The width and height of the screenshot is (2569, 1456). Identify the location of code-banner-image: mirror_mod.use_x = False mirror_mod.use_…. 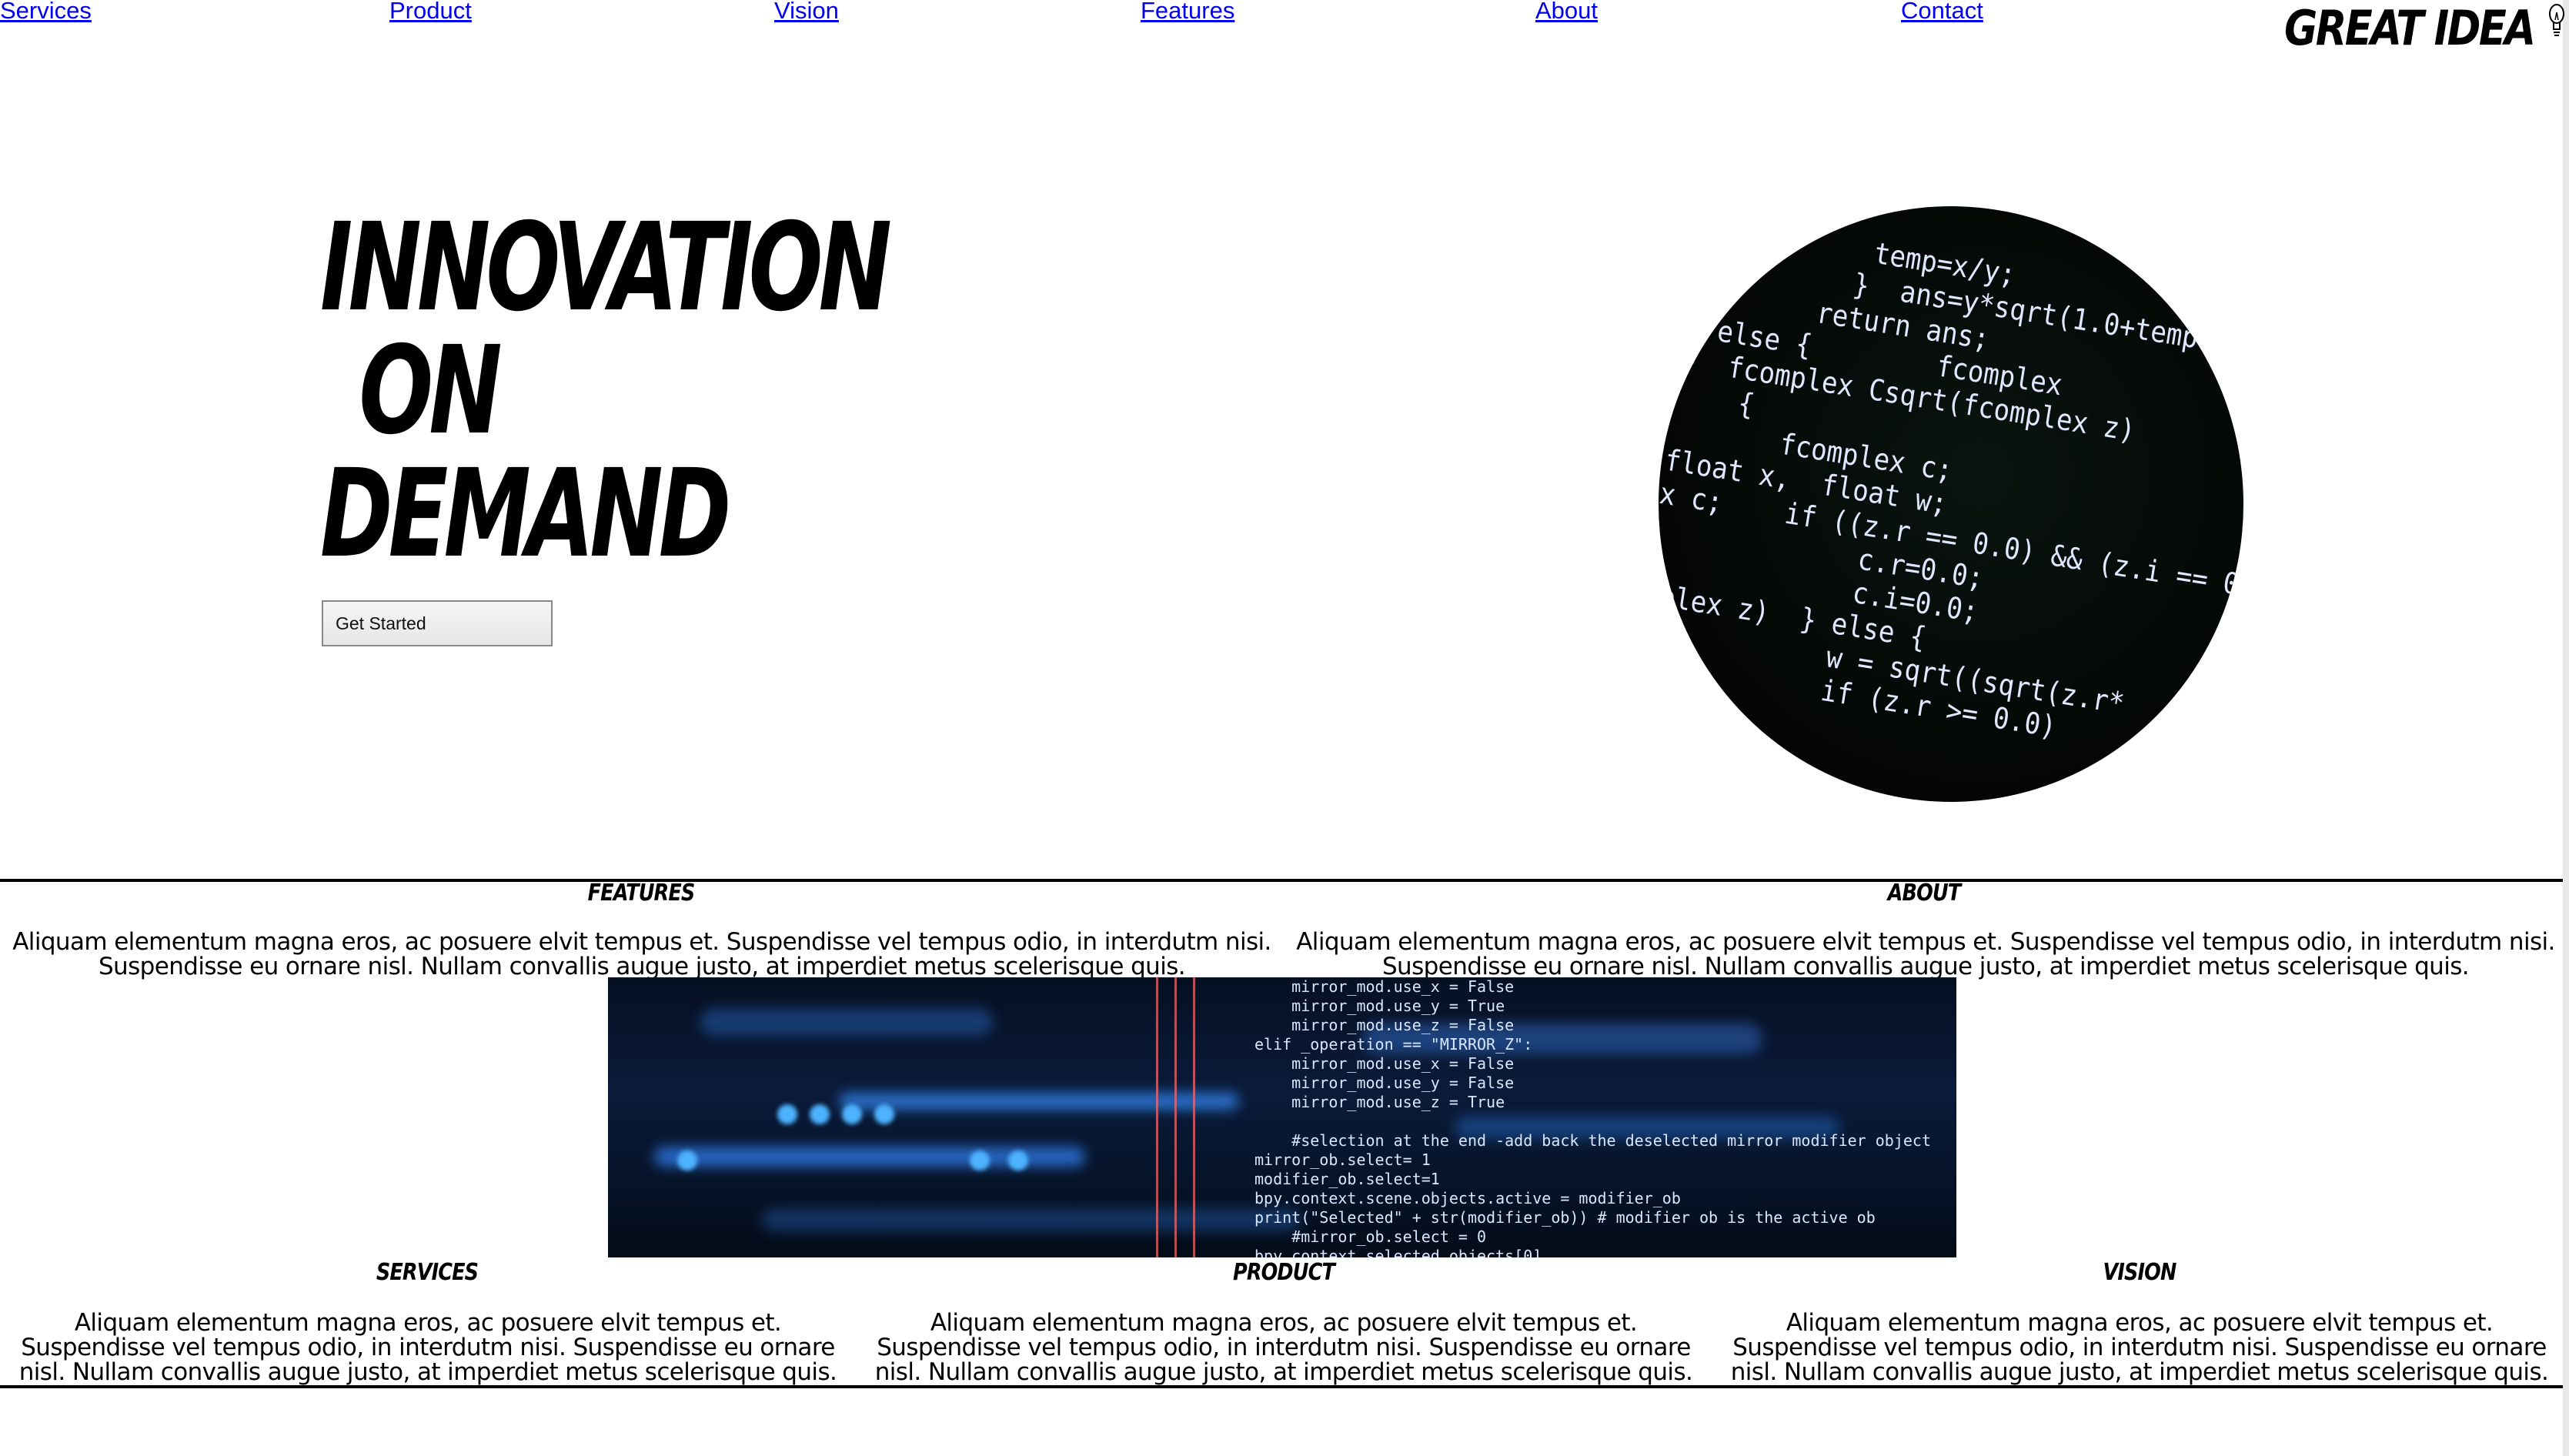
(1282, 1117).